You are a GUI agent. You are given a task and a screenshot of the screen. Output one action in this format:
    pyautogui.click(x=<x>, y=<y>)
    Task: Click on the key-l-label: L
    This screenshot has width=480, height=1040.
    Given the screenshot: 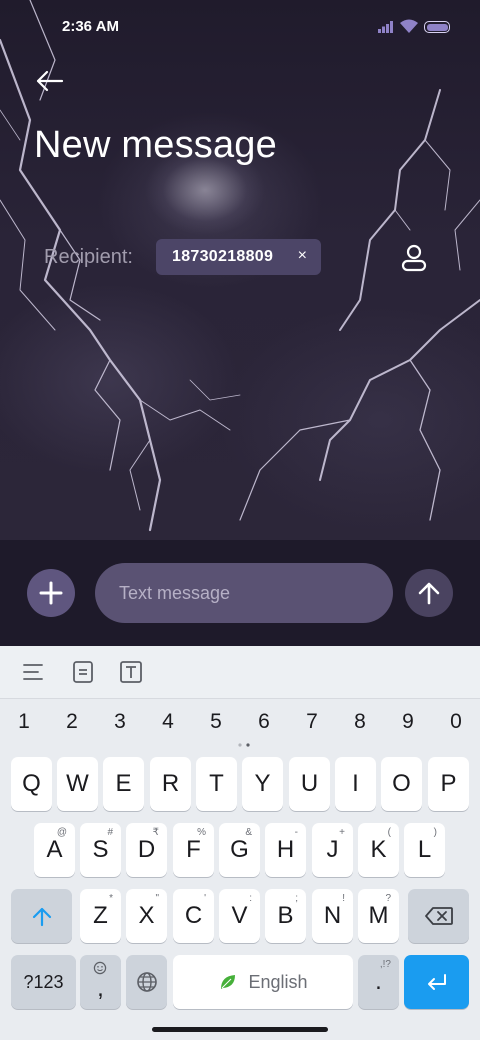 What is the action you would take?
    pyautogui.click(x=424, y=849)
    